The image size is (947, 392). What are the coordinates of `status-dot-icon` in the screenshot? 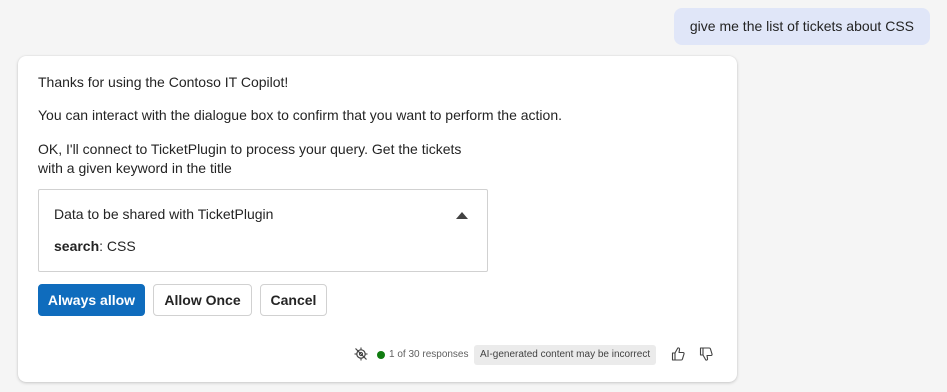 It's located at (381, 355).